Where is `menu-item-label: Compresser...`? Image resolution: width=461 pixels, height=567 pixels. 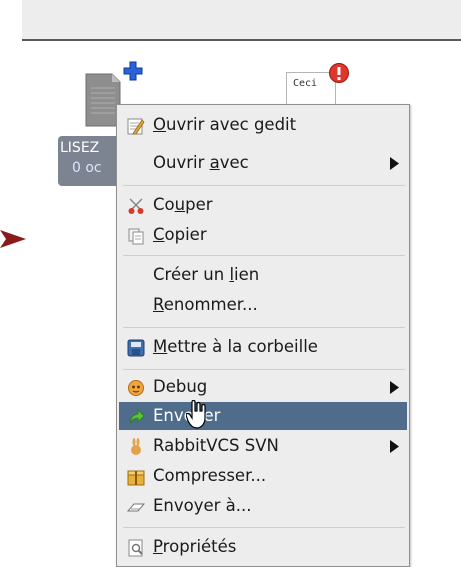
menu-item-label: Compresser... is located at coordinates (210, 475).